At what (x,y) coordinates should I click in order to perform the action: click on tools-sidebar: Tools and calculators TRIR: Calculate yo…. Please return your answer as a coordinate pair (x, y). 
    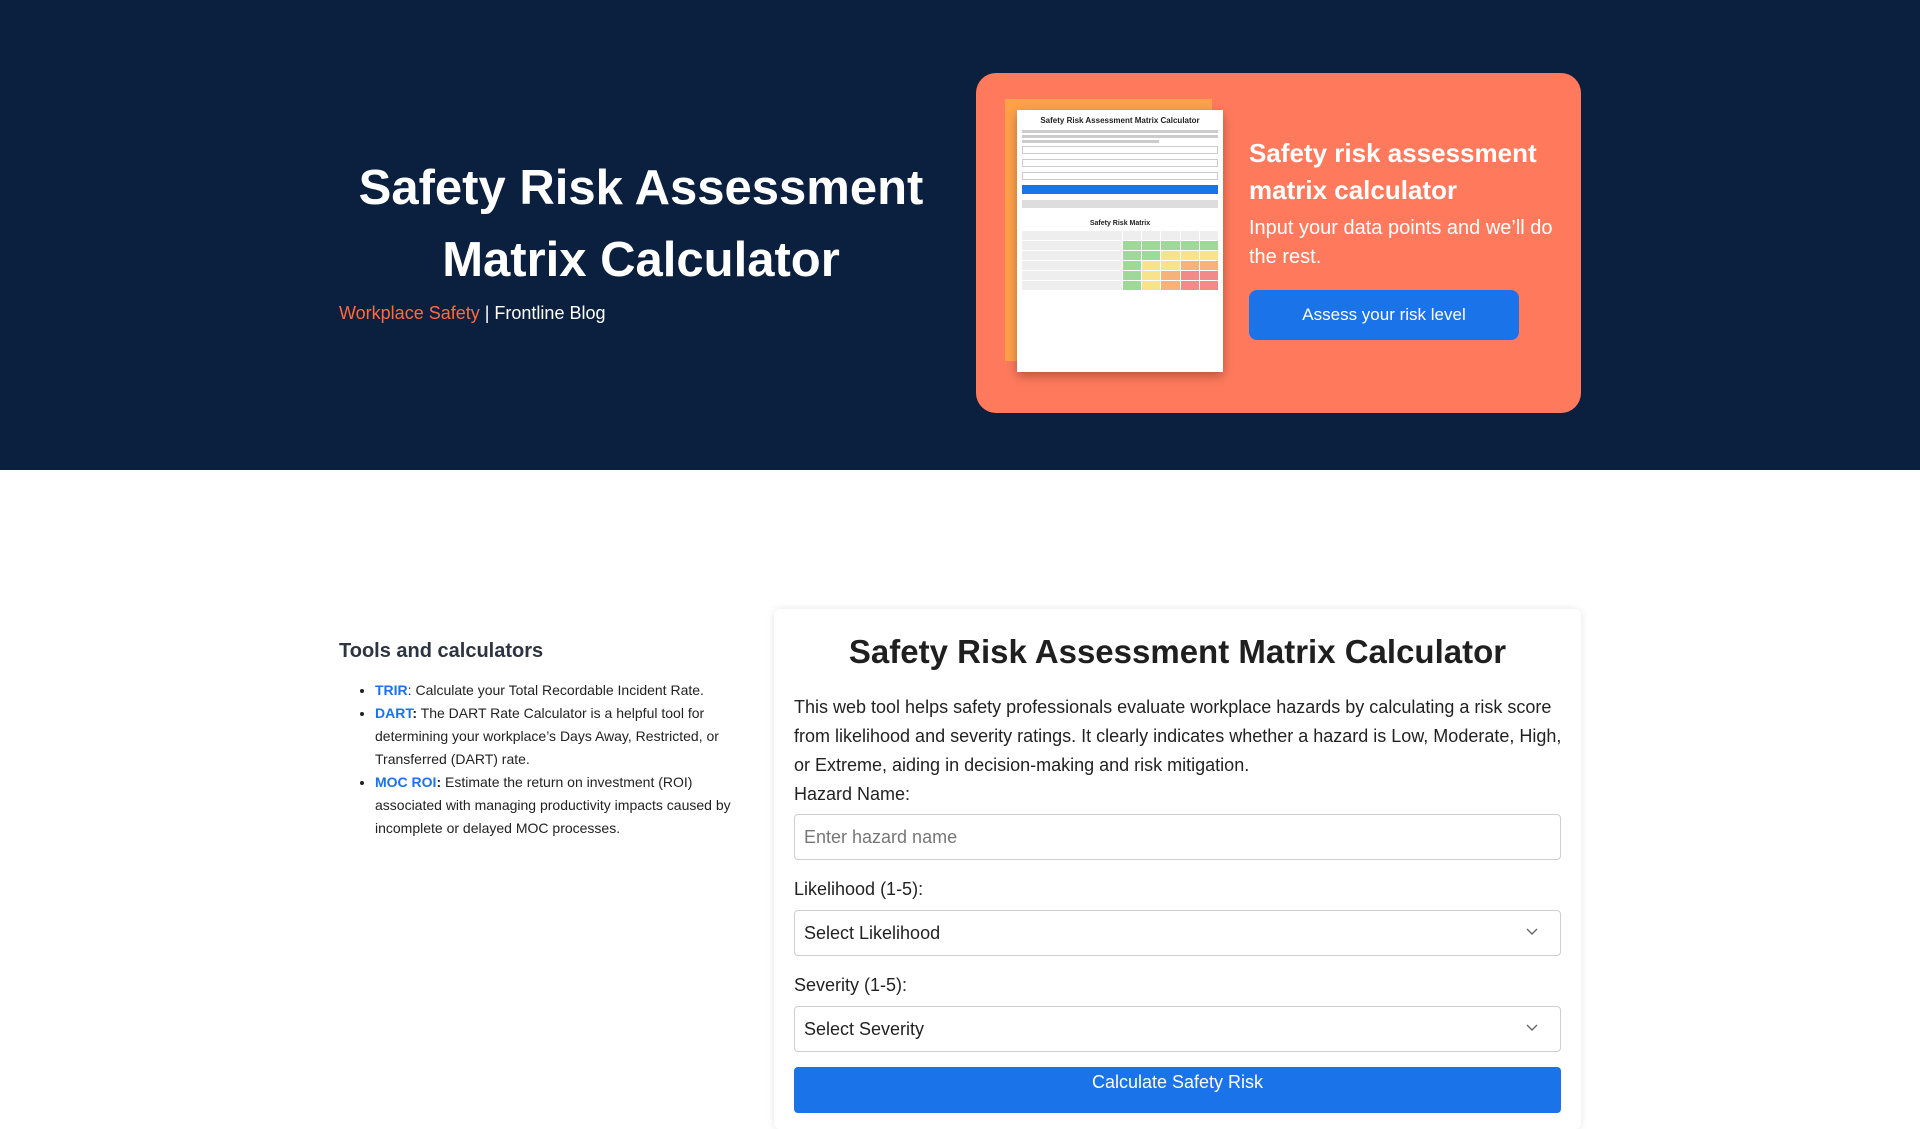
    Looking at the image, I should click on (544, 740).